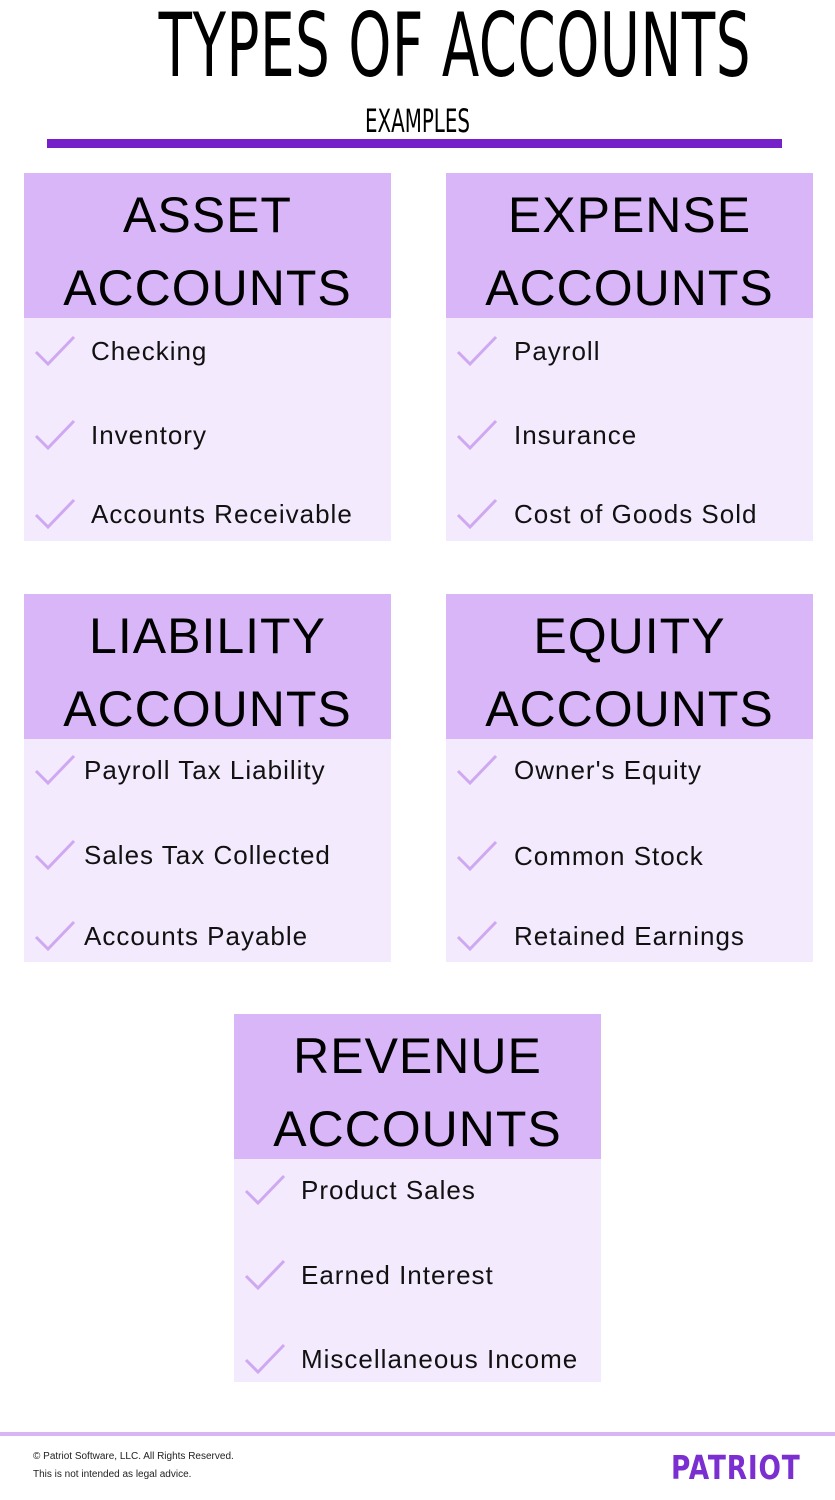  I want to click on card-header: EQUITY ACCOUNTS, so click(629, 666).